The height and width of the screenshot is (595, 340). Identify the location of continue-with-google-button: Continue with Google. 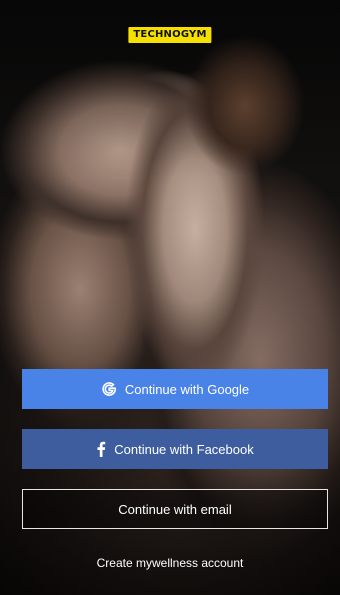
(175, 389).